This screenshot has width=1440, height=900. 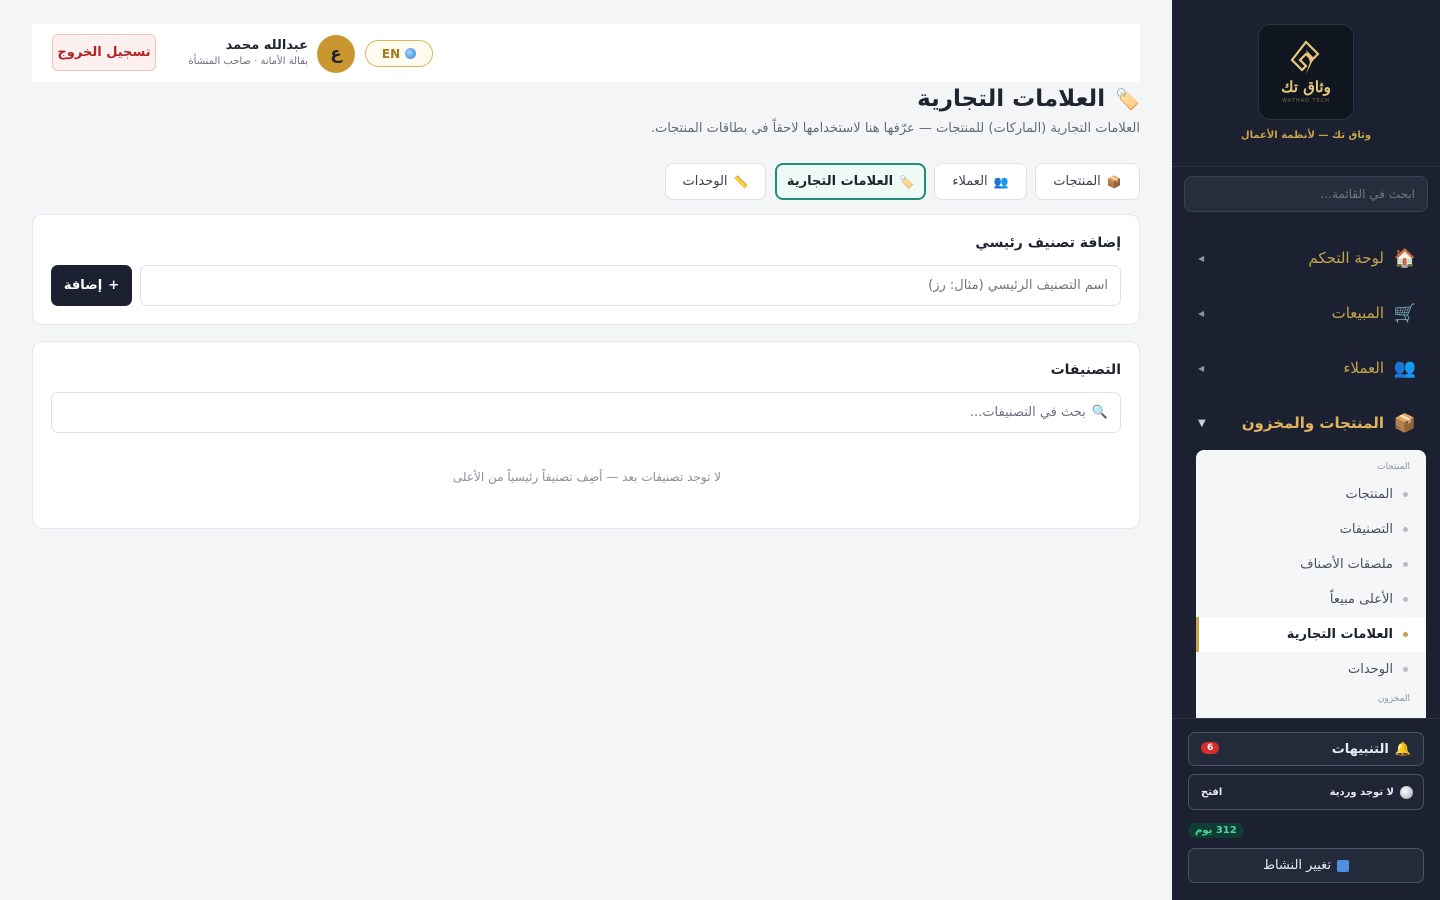 I want to click on logo: وثاق تك WATHAQ TECH, so click(x=1306, y=72).